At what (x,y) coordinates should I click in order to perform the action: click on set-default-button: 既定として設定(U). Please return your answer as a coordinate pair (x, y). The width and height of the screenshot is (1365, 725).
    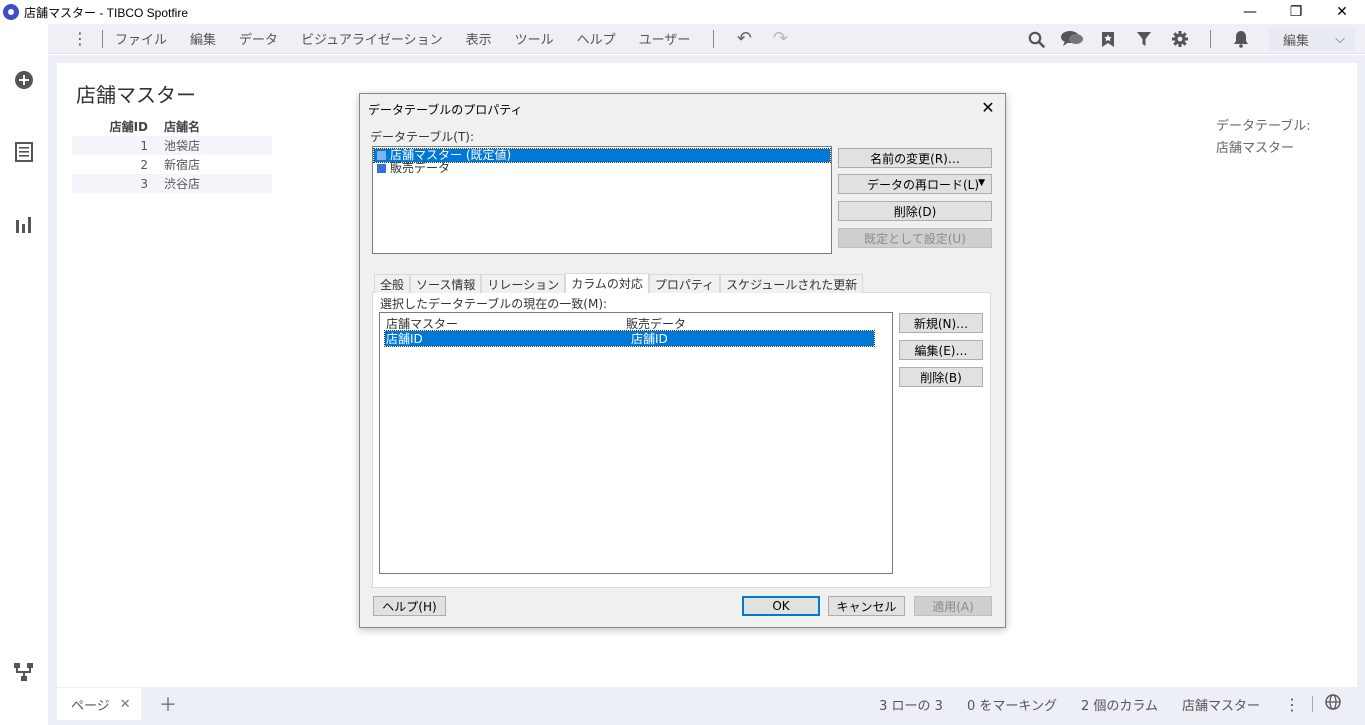
    Looking at the image, I should click on (915, 238).